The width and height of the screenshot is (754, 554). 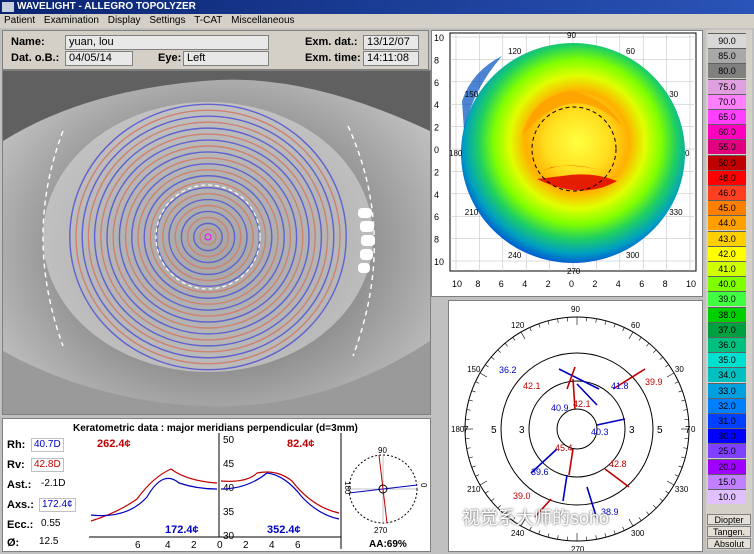 I want to click on scale-value-7: 55.0, so click(x=727, y=146).